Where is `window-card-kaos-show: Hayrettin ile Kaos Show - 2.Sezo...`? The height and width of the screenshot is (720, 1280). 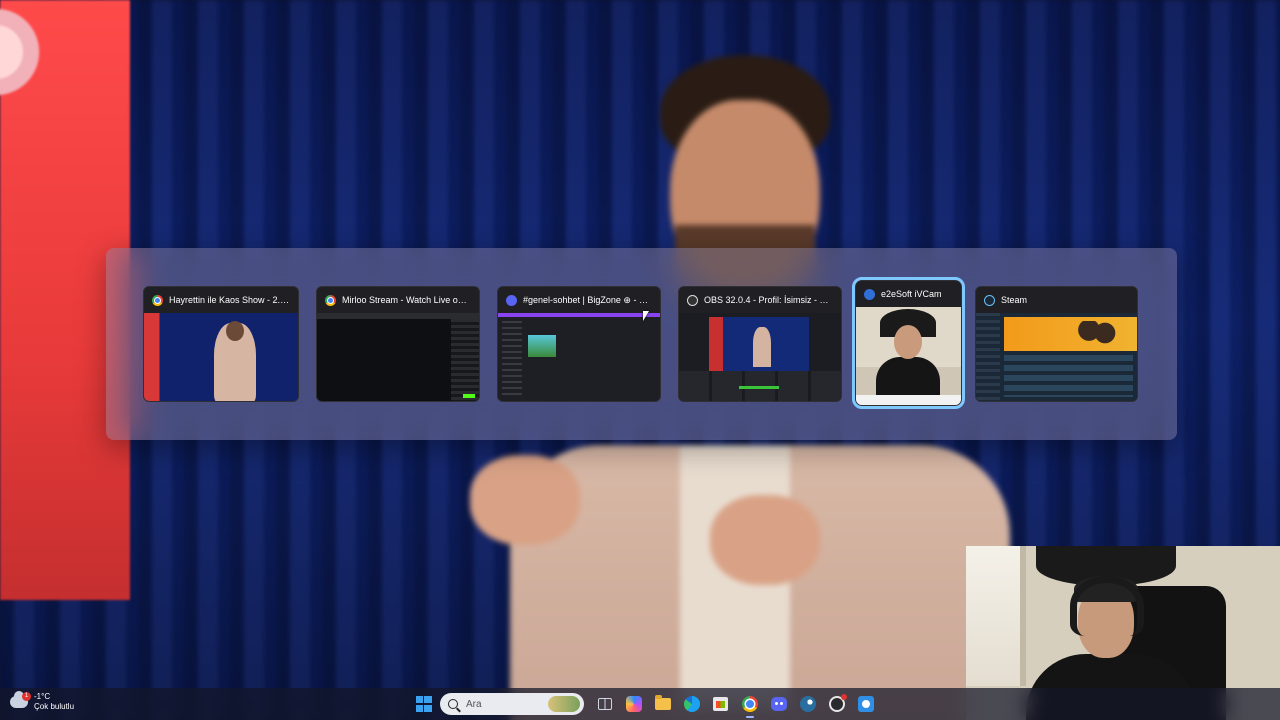 window-card-kaos-show: Hayrettin ile Kaos Show - 2.Sezo... is located at coordinates (221, 344).